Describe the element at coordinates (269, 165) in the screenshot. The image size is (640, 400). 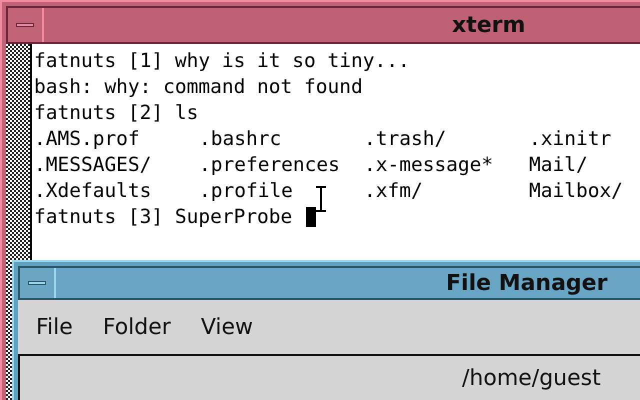
I see `file-name: .preferences` at that location.